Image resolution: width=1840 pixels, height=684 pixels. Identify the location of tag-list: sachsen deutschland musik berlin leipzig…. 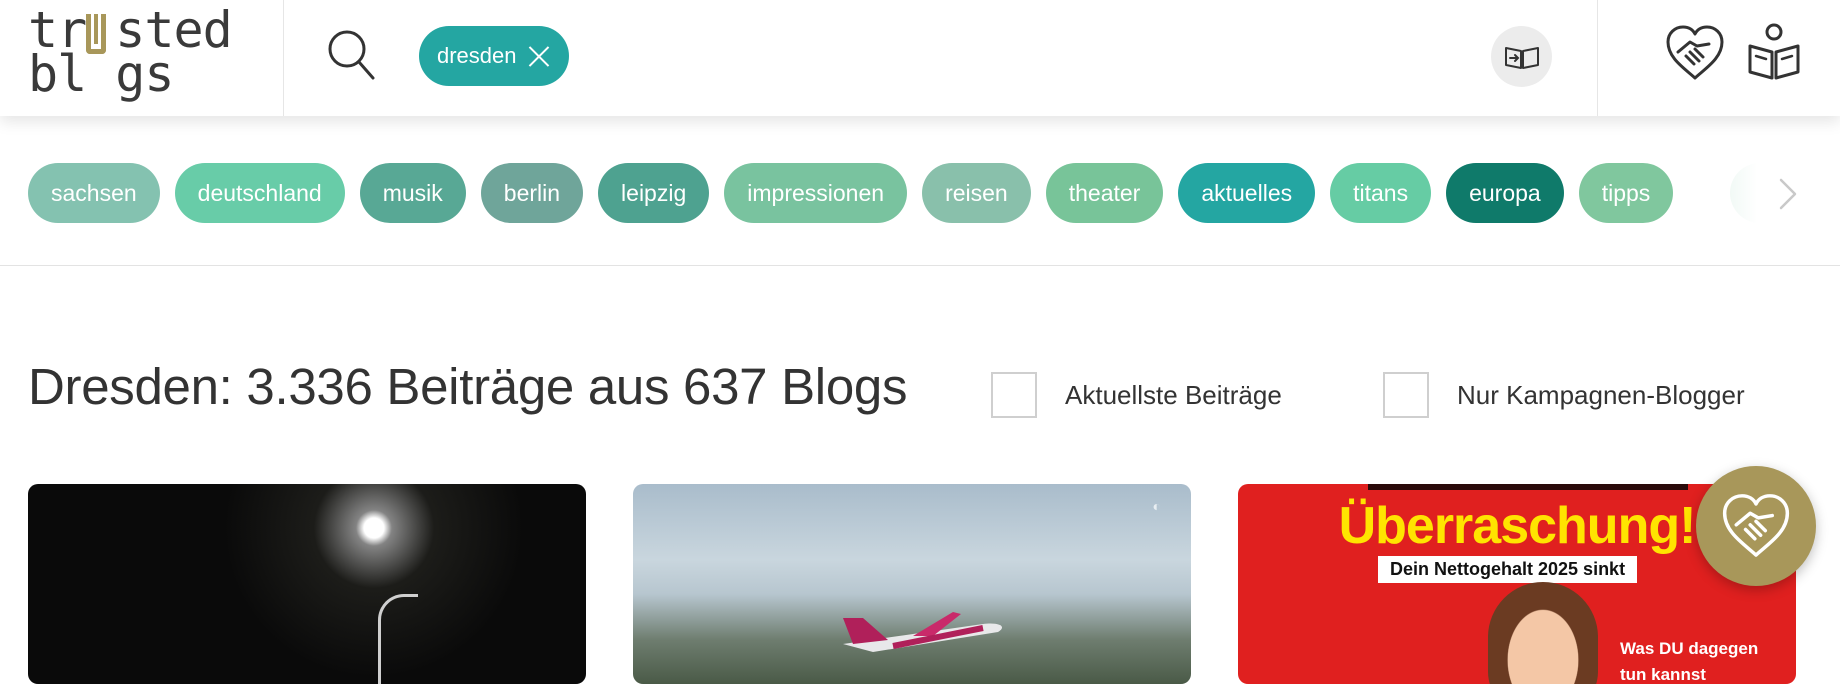
(851, 193).